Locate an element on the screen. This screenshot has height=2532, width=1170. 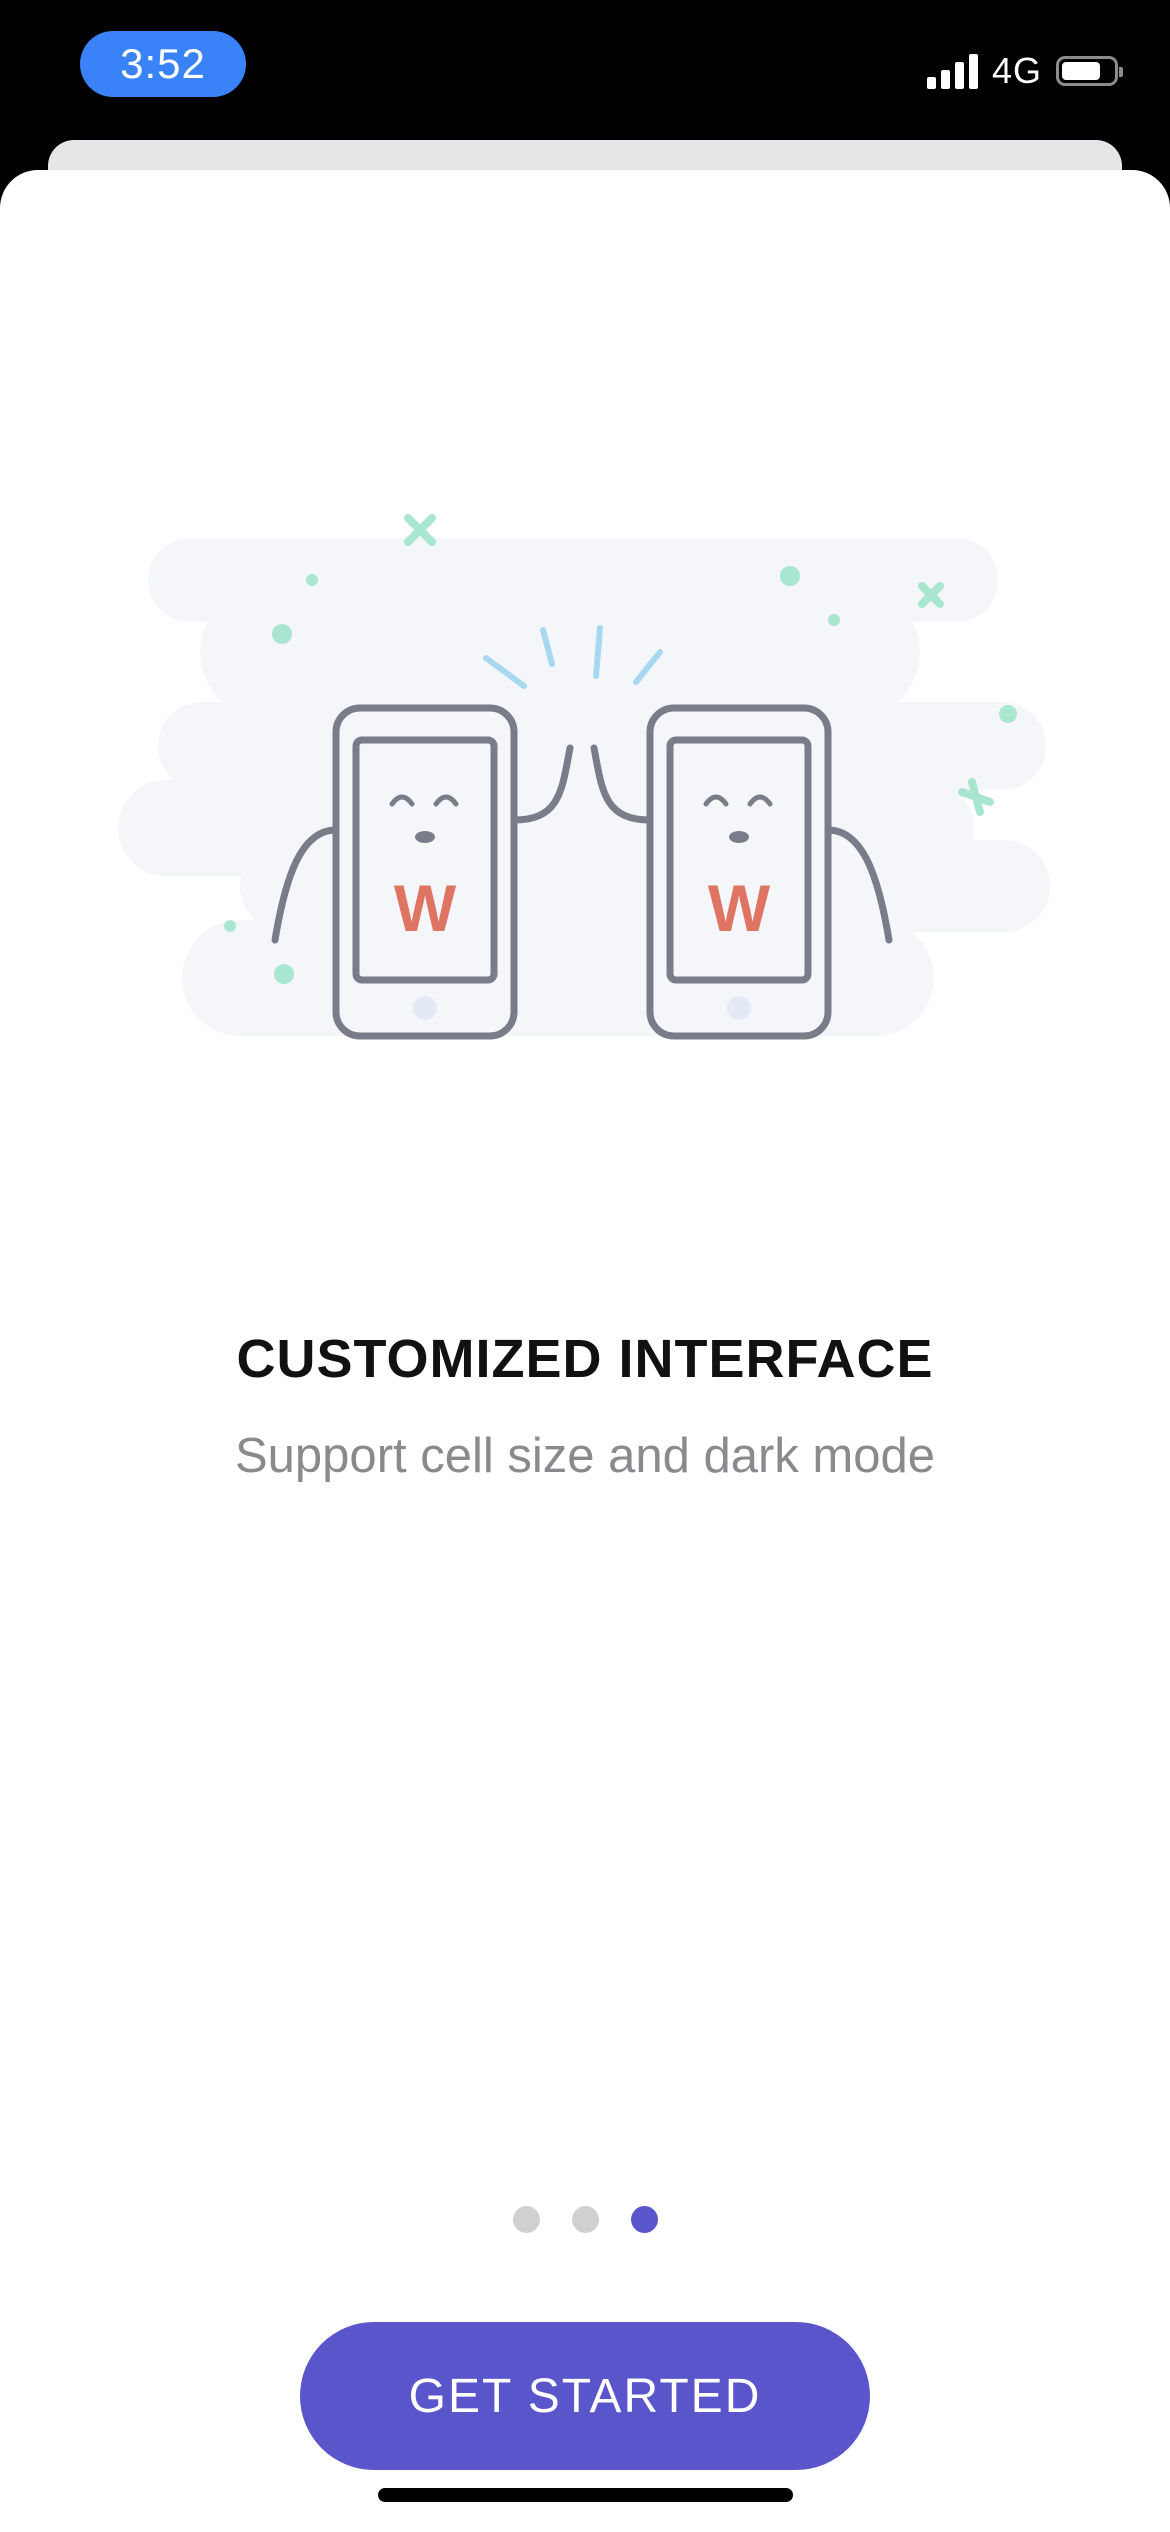
right-phone-logo: W is located at coordinates (739, 908).